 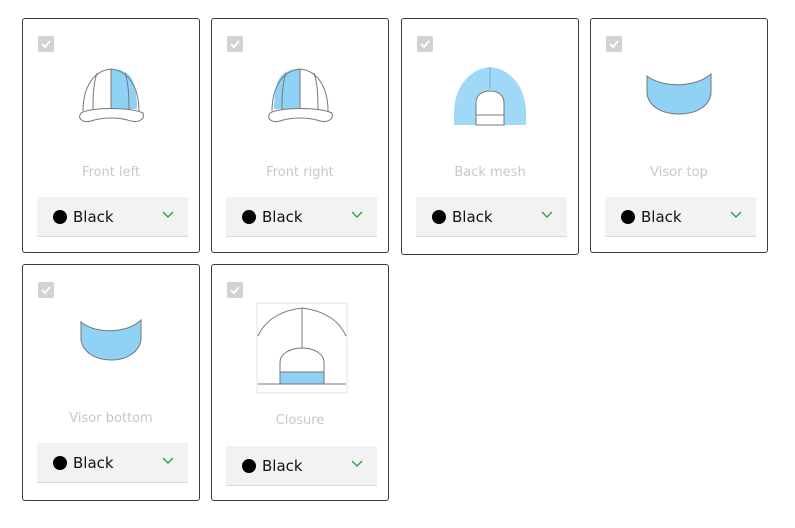 I want to click on checkbox-front-left, so click(x=46, y=44).